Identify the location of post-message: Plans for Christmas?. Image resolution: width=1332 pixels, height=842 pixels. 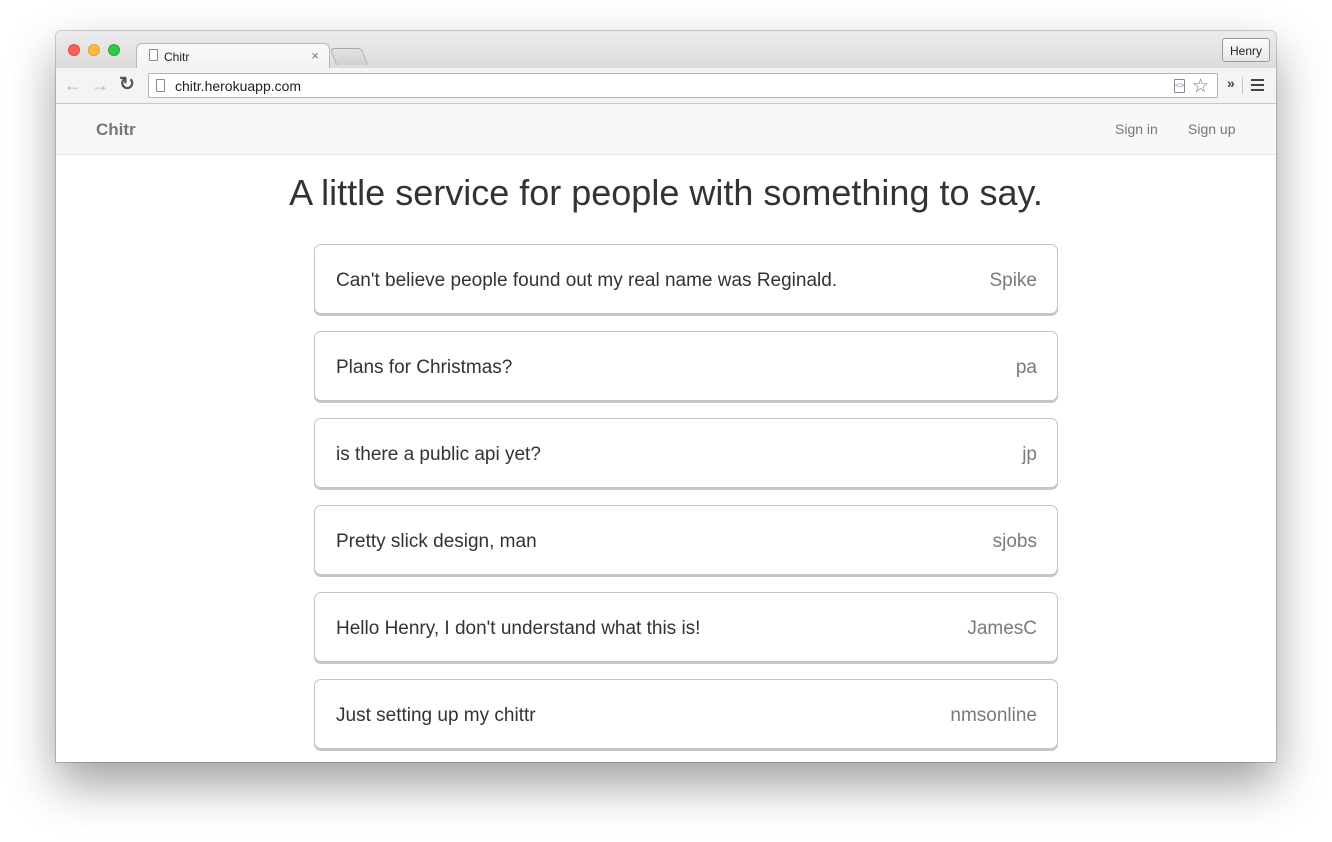
(424, 367).